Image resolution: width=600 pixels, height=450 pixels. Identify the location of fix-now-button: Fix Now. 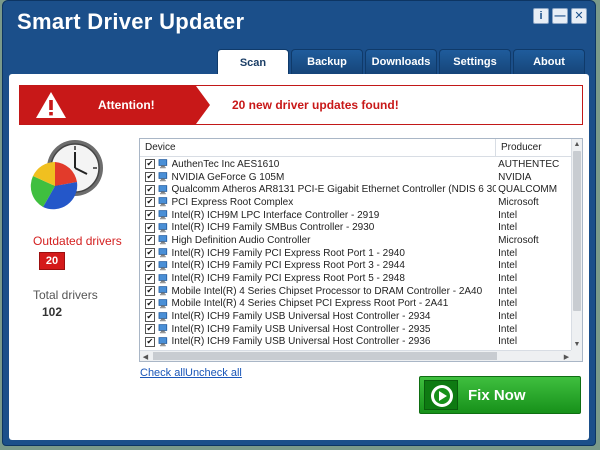
(500, 395).